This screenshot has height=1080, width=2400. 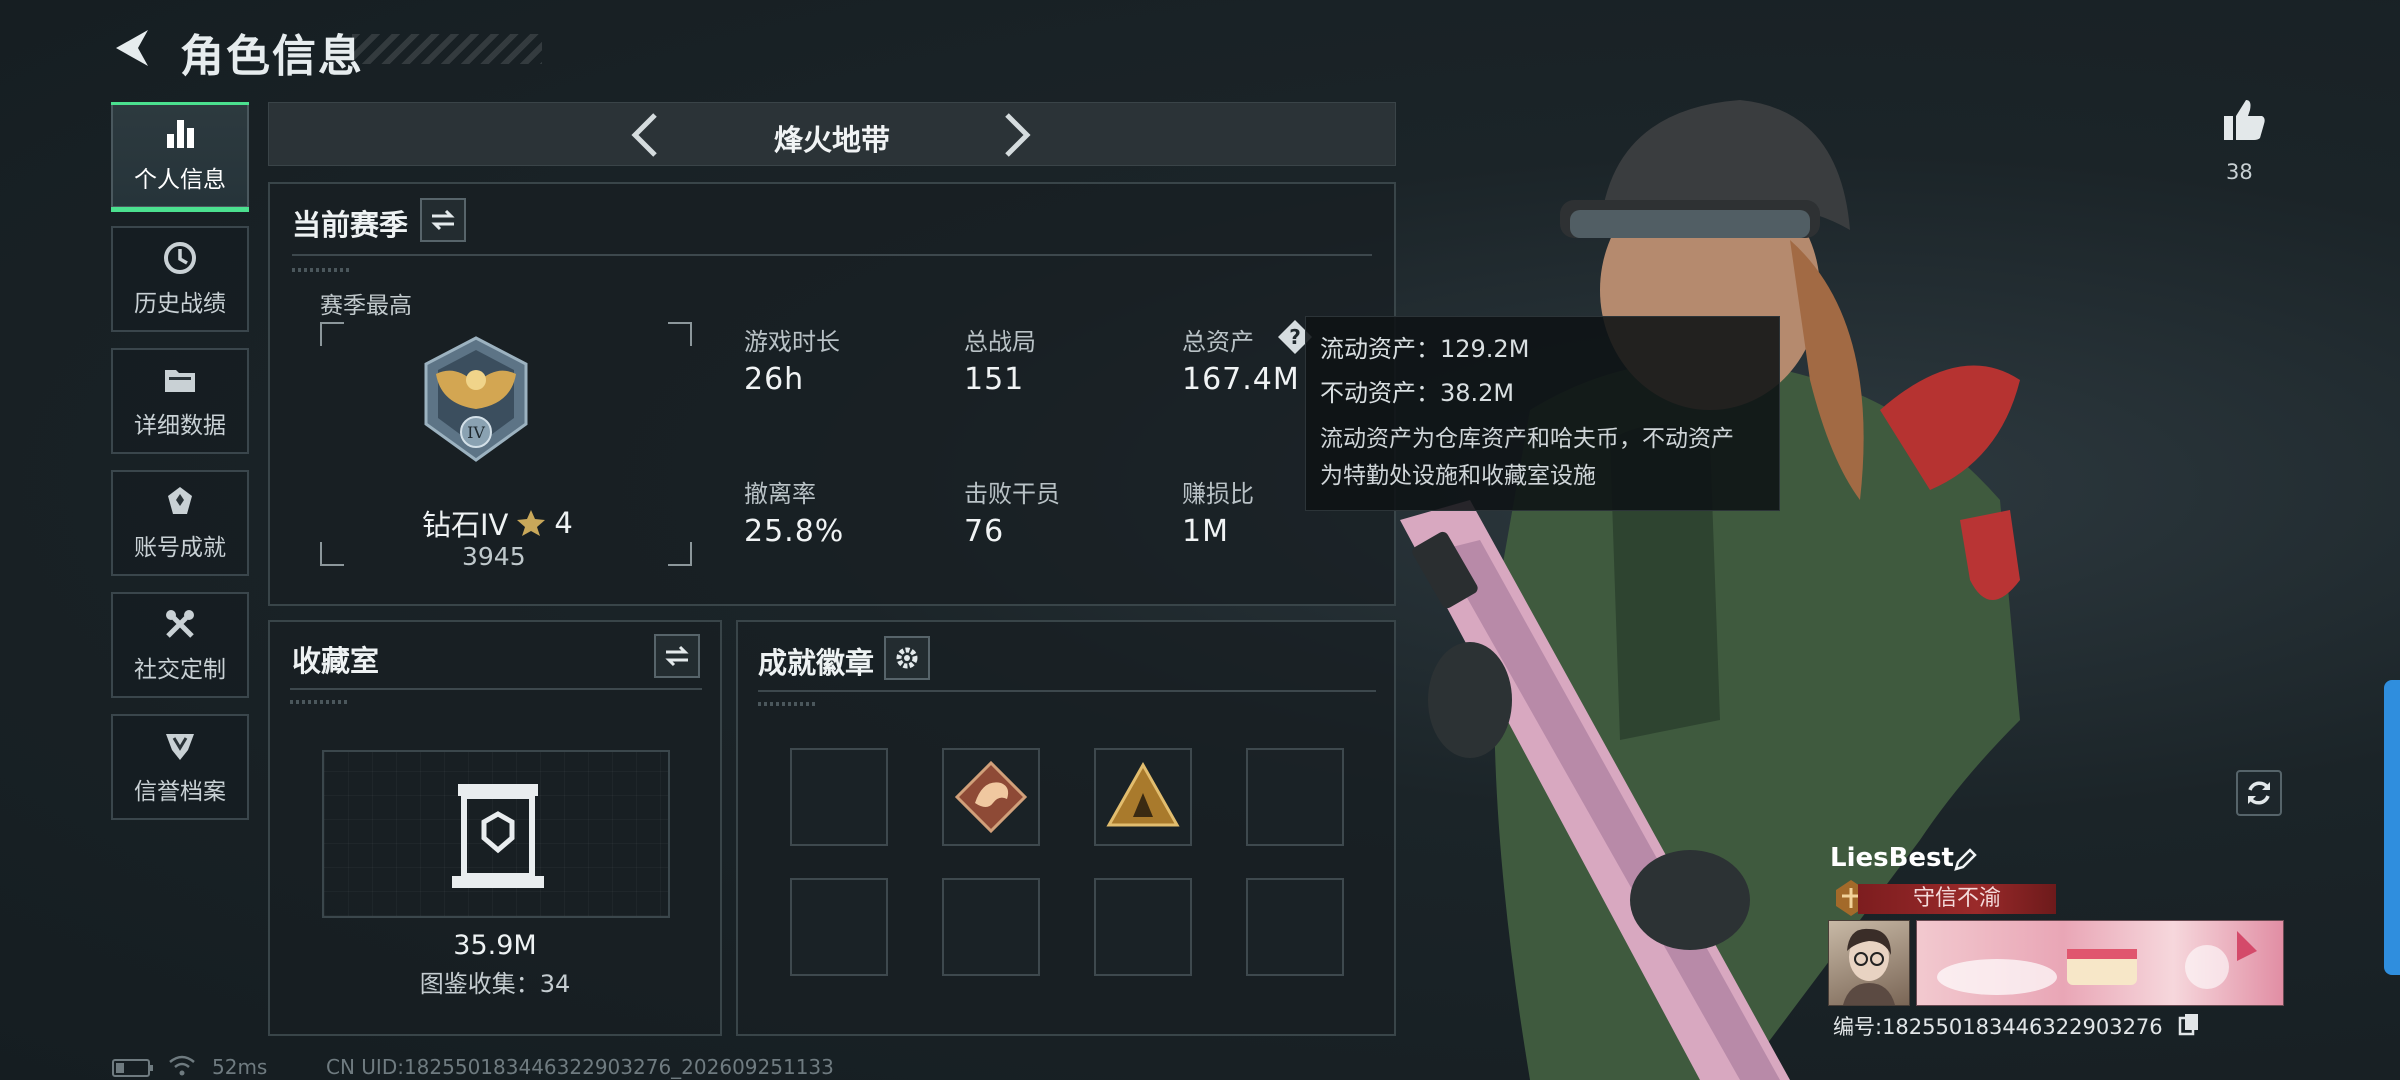 What do you see at coordinates (447, 49) in the screenshot?
I see `header-decoration` at bounding box center [447, 49].